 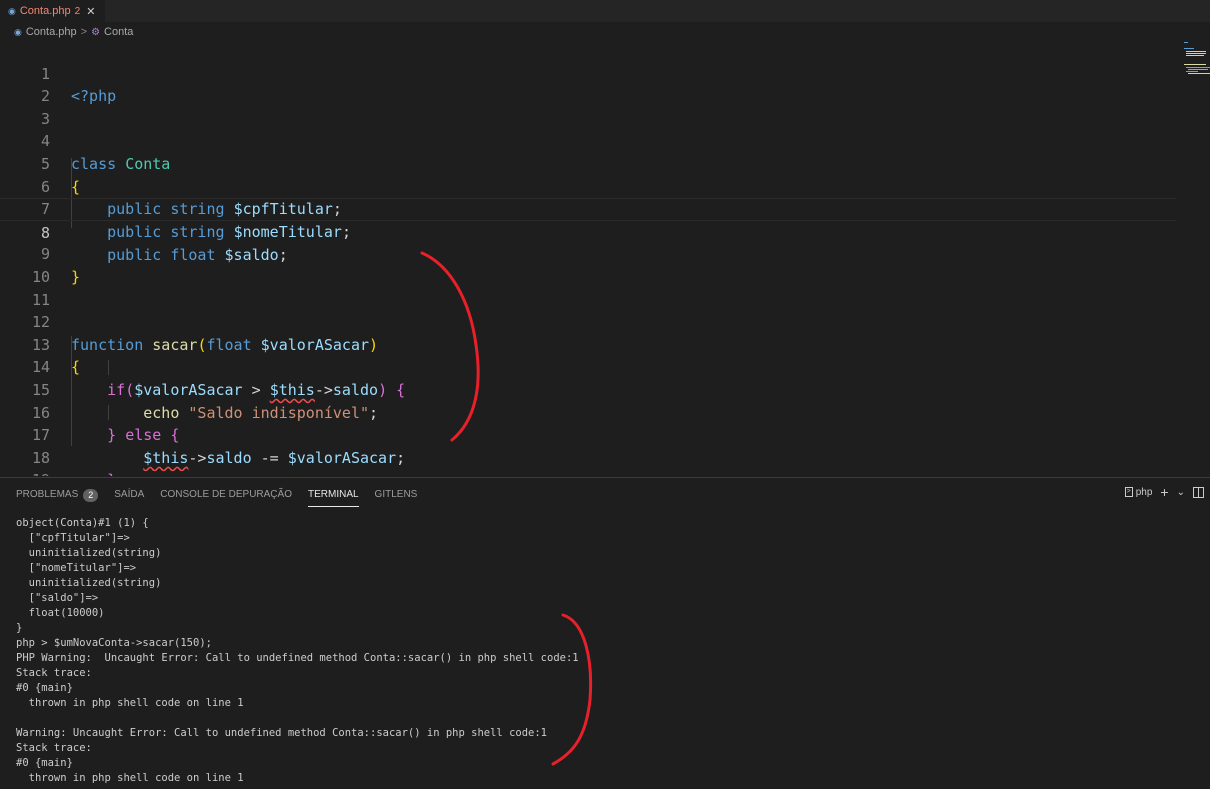 What do you see at coordinates (114, 643) in the screenshot?
I see `terminal-line: php > $umNovaConta->sacar(150);` at bounding box center [114, 643].